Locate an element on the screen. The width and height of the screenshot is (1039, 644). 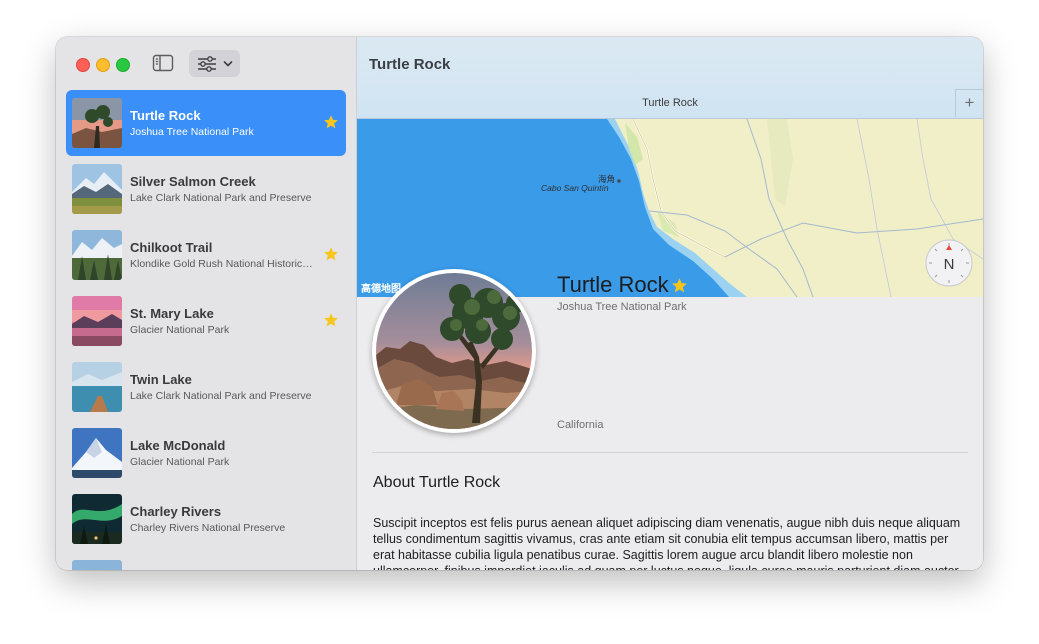
title-bar: Turtle Rock Turtle Rock + is located at coordinates (670, 78).